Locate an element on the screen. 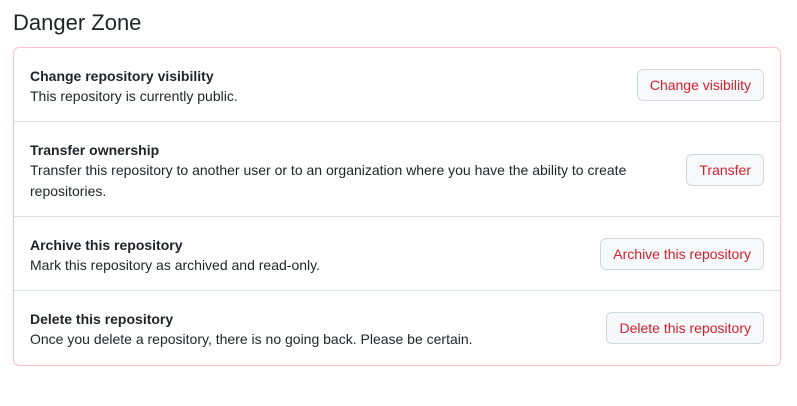 This screenshot has width=797, height=406. archive-repository-button: Archive this repository is located at coordinates (682, 254).